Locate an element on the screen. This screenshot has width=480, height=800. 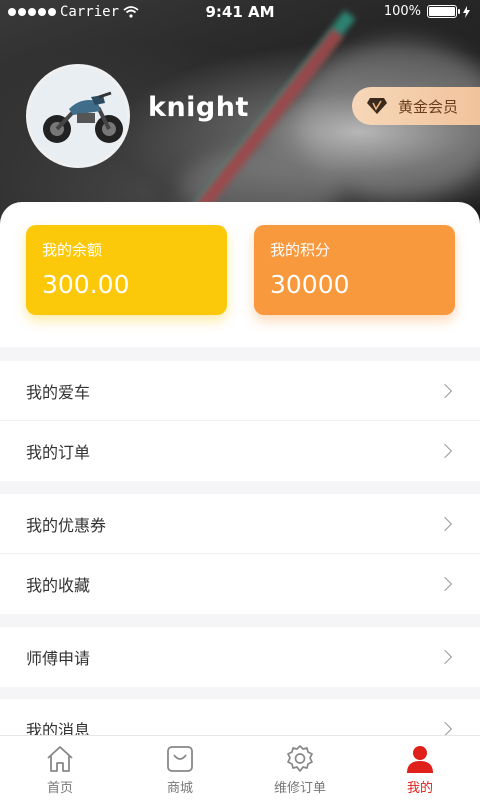
bottom-tab-bar: 首页 商城 维修订单 我的 is located at coordinates (240, 767).